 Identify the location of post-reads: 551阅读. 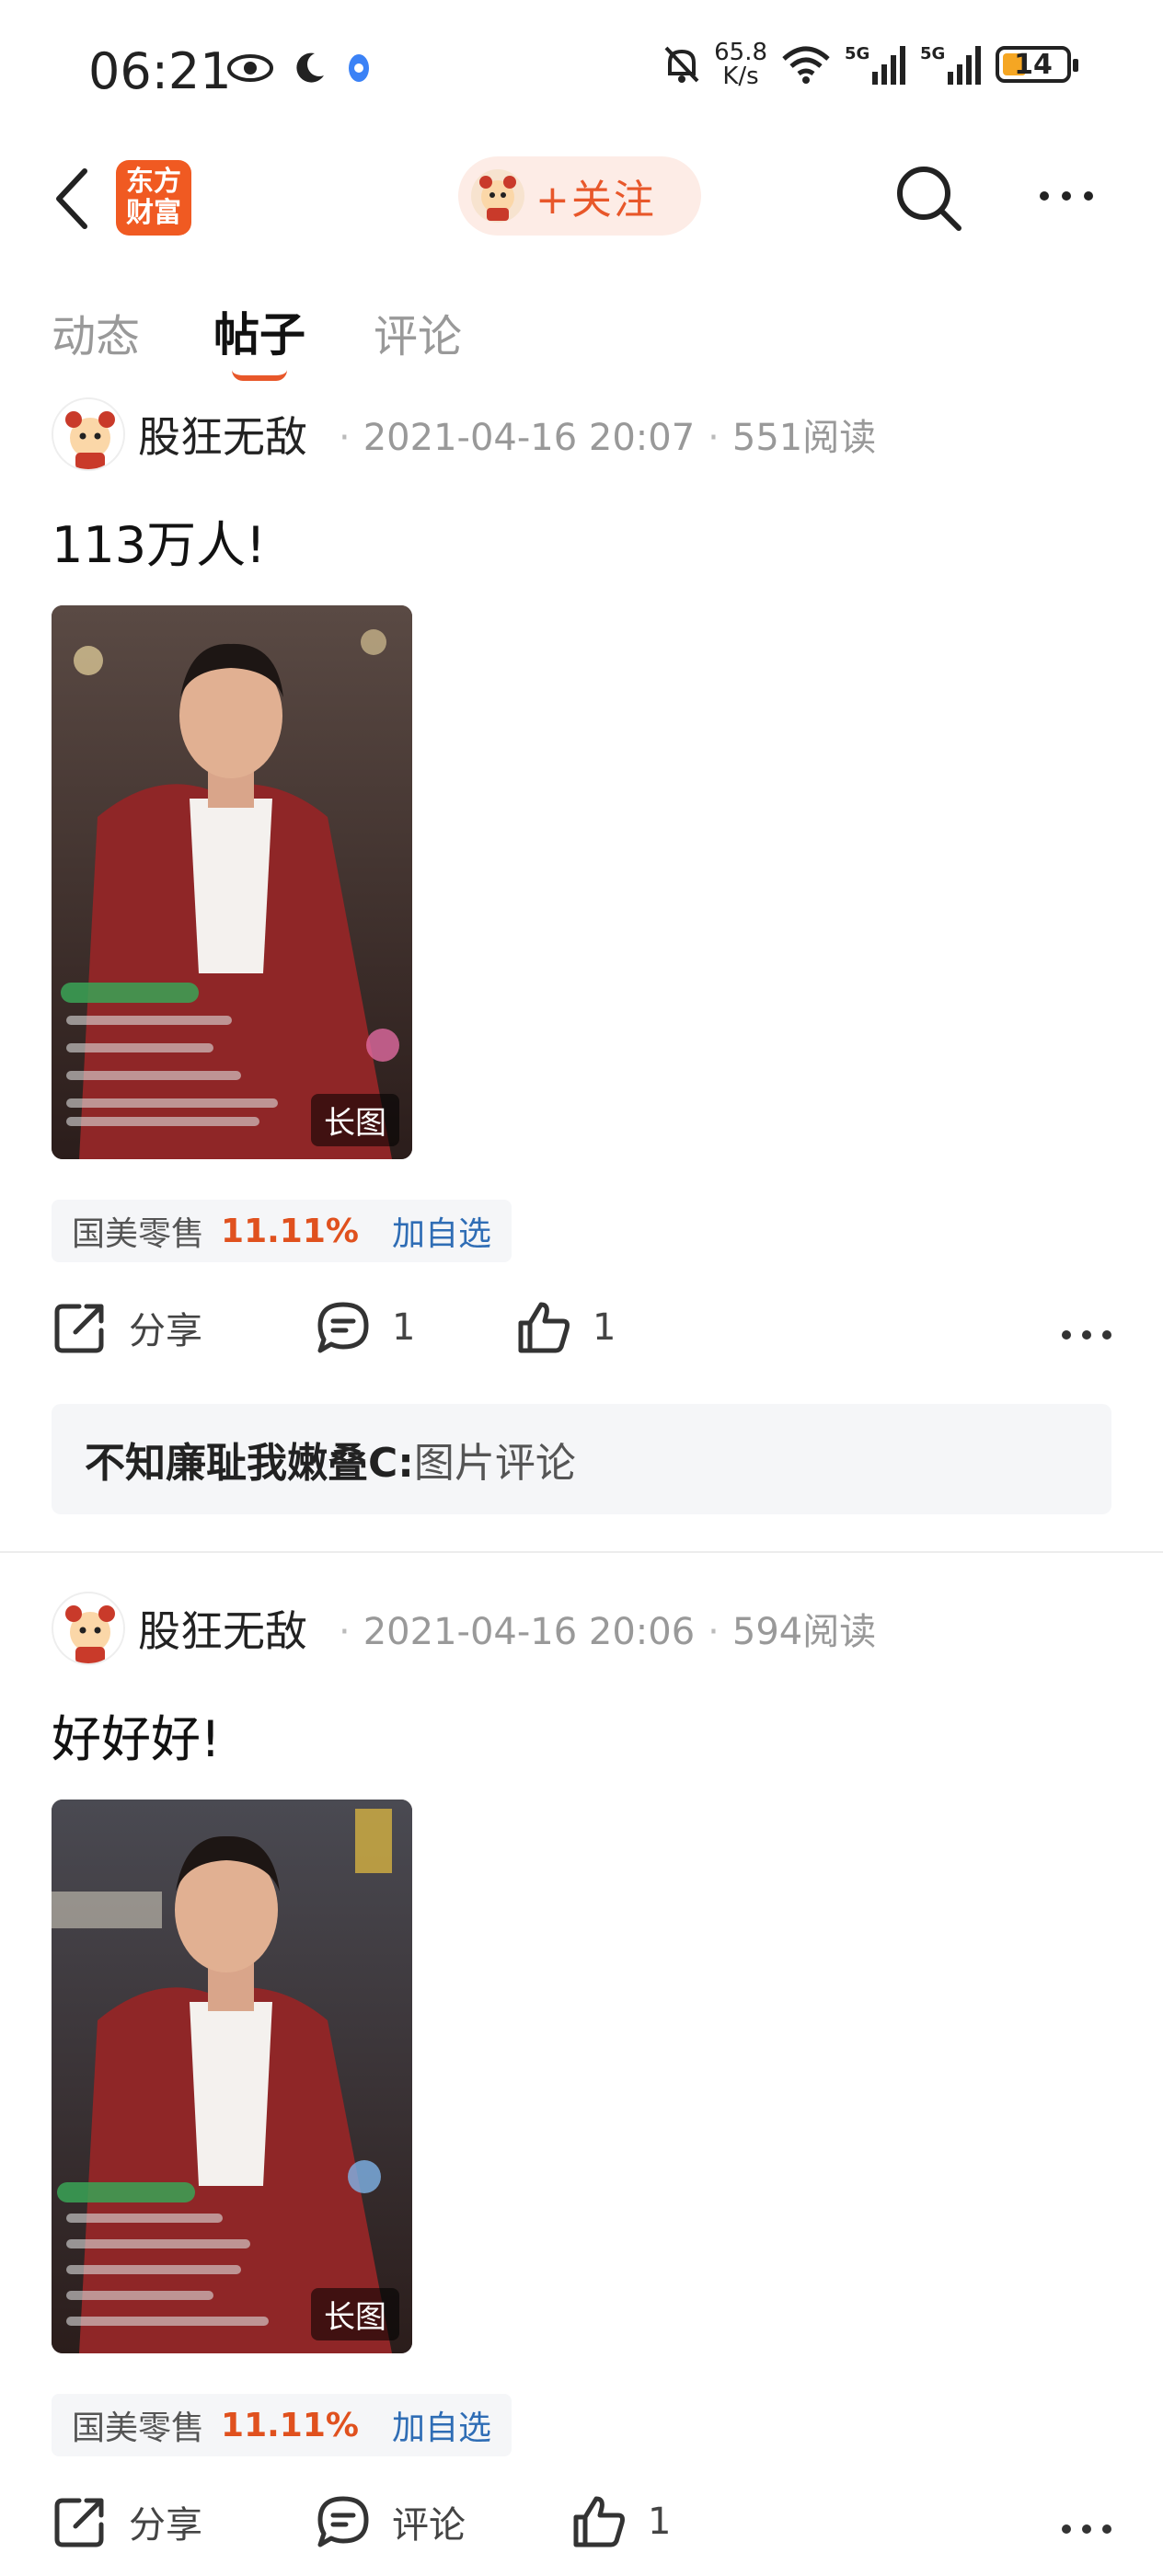
(804, 438).